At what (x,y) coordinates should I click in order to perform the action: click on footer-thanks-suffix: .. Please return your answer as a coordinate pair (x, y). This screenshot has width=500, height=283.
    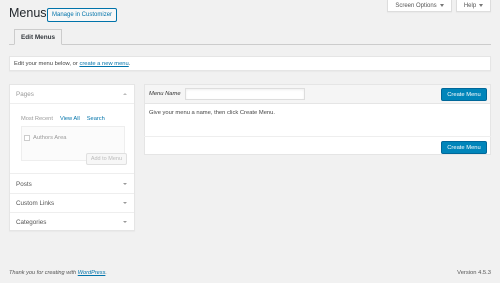
    Looking at the image, I should click on (106, 273).